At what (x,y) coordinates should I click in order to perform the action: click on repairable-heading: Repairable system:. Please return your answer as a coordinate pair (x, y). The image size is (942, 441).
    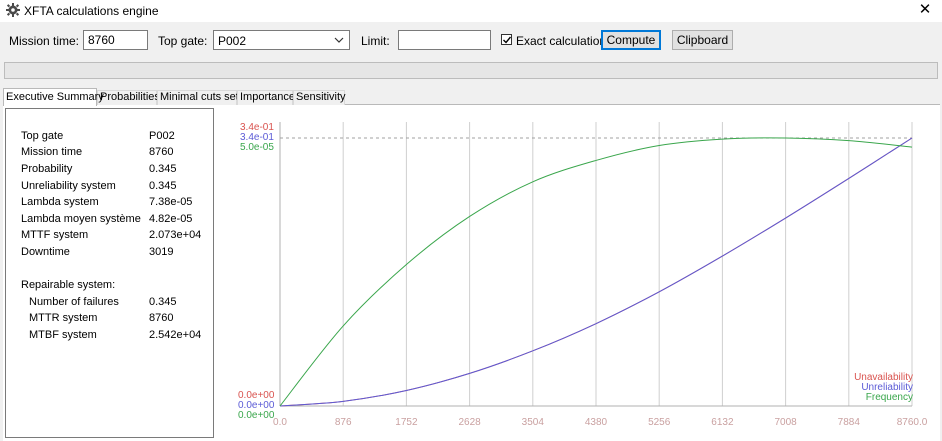
    Looking at the image, I should click on (68, 285).